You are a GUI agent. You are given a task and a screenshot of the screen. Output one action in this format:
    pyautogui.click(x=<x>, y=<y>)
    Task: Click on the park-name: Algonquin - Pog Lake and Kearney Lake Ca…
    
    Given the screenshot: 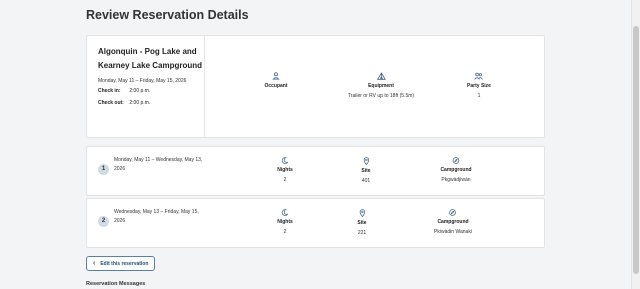 What is the action you would take?
    pyautogui.click(x=150, y=58)
    